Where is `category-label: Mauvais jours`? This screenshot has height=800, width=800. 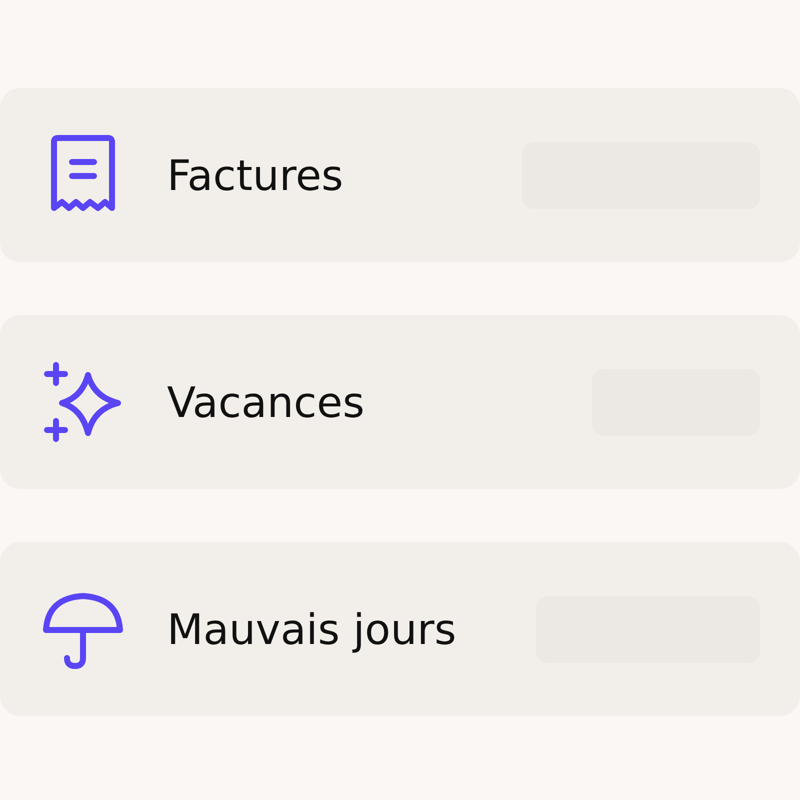
category-label: Mauvais jours is located at coordinates (311, 630).